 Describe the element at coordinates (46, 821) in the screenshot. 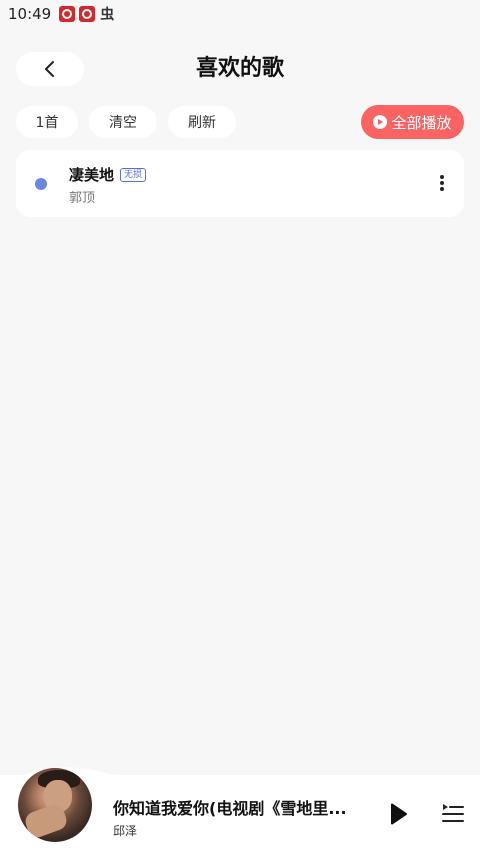

I see `album-art-hand` at that location.